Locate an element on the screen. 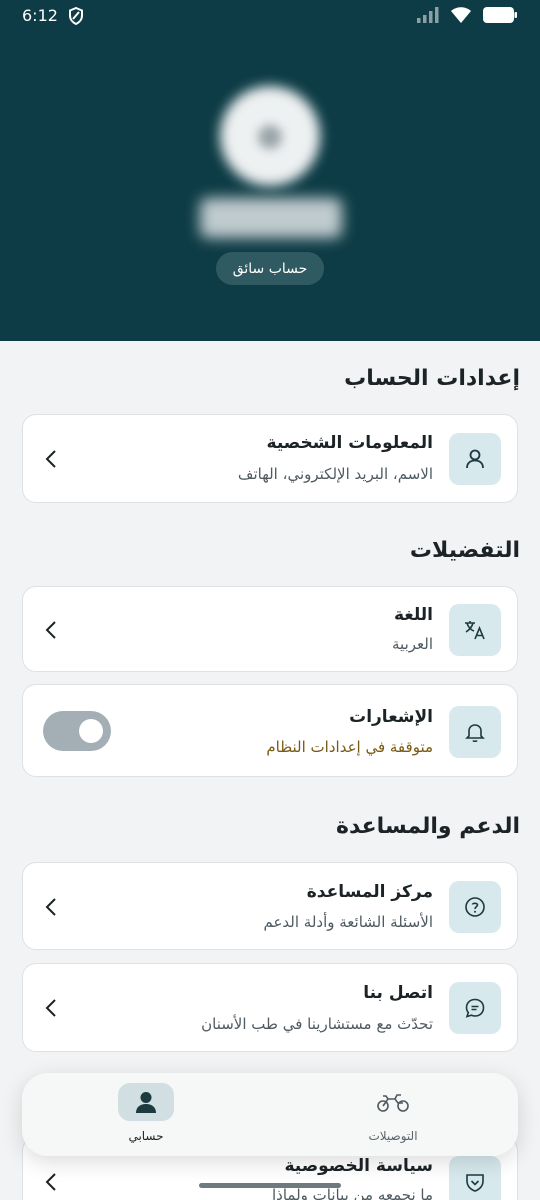 The width and height of the screenshot is (540, 1200). shield-check-icon is located at coordinates (475, 1178).